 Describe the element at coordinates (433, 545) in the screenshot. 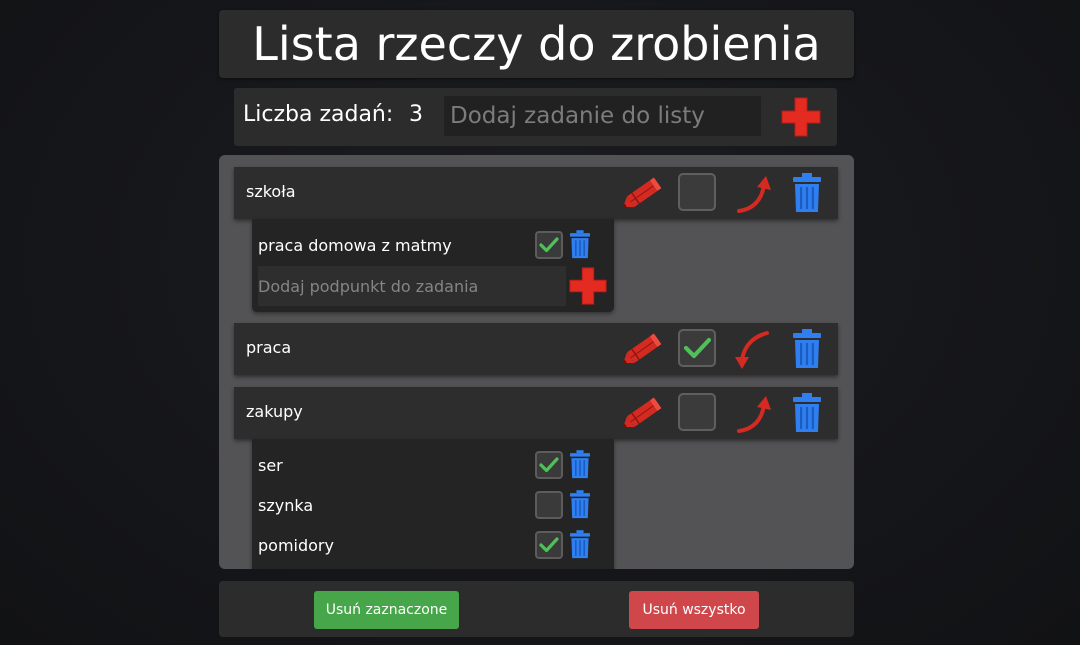

I see `subtask-item: pomidory` at that location.